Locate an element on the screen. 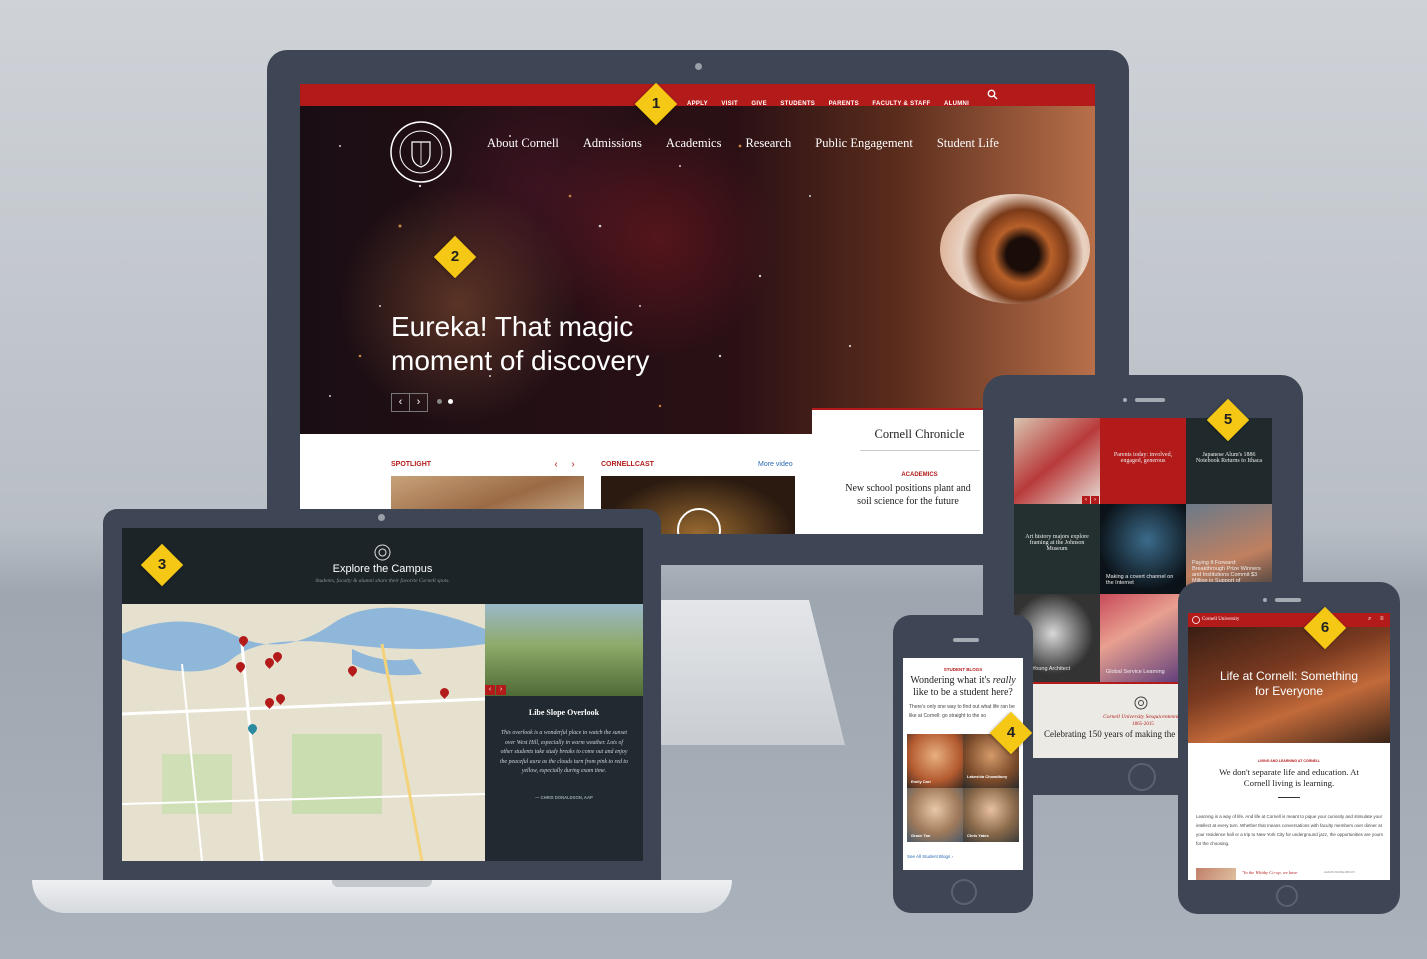 Image resolution: width=1427 pixels, height=959 pixels. place-prev-icon: ‹ is located at coordinates (490, 690).